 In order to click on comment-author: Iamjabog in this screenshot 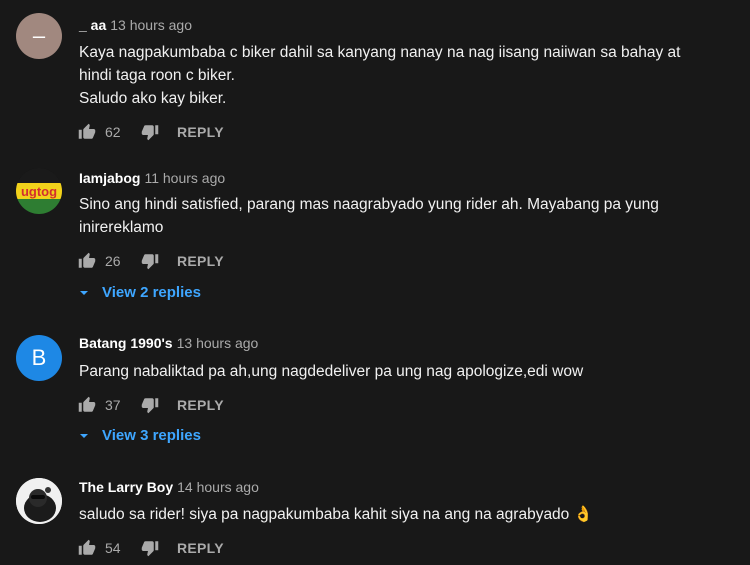, I will do `click(109, 178)`.